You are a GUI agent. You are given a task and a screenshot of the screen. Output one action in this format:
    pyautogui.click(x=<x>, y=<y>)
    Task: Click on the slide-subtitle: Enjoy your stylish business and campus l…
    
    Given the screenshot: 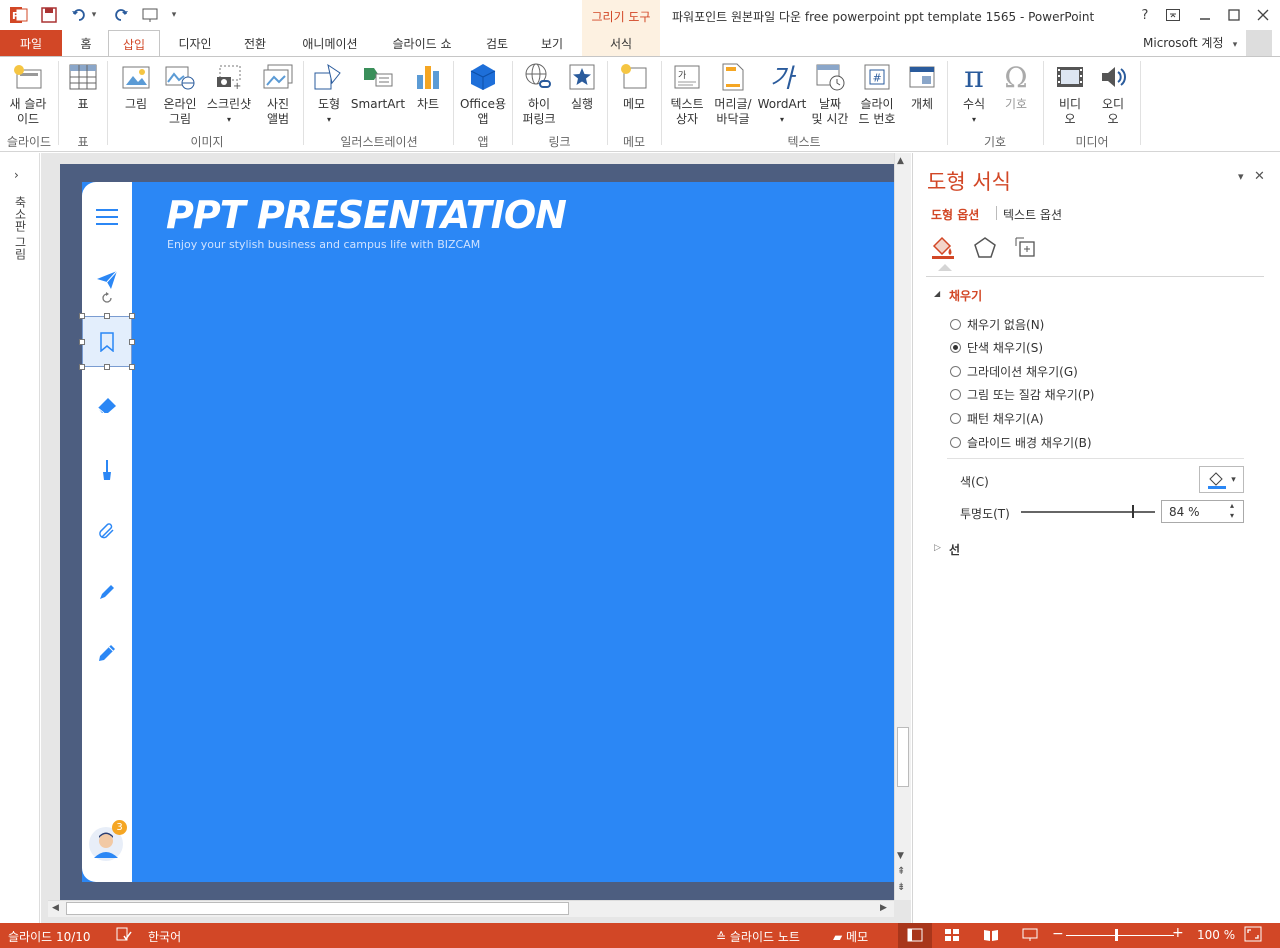 What is the action you would take?
    pyautogui.click(x=323, y=244)
    